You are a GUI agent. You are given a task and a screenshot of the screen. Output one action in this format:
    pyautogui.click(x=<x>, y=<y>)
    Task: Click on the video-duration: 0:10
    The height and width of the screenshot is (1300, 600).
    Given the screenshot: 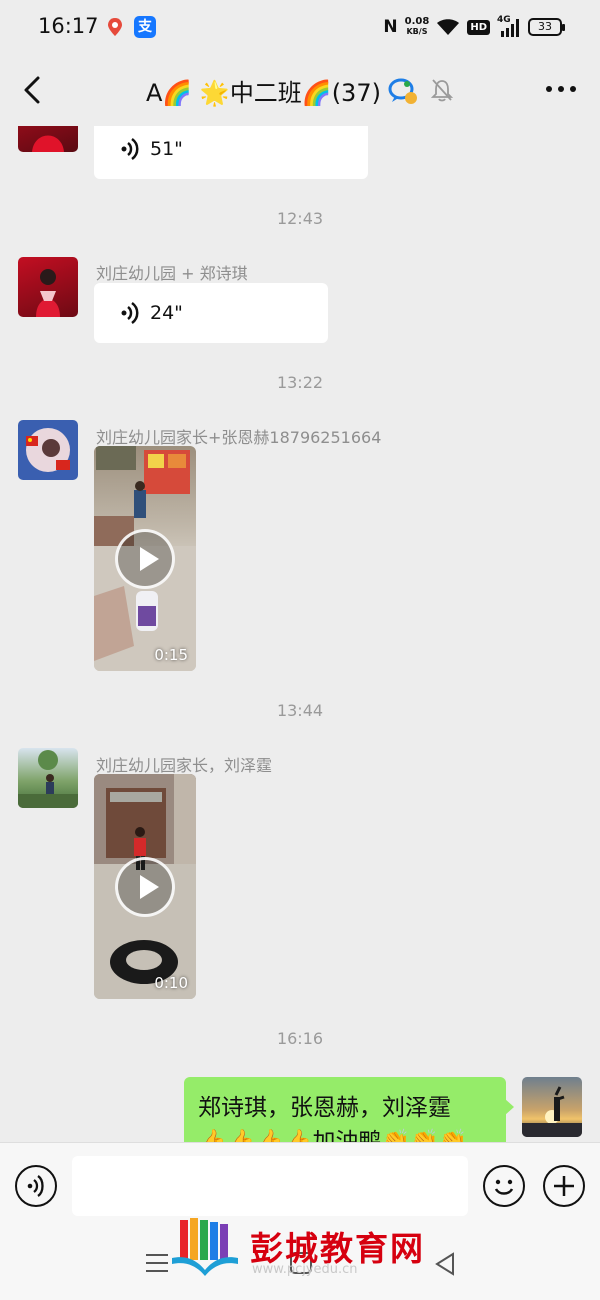 What is the action you would take?
    pyautogui.click(x=171, y=983)
    